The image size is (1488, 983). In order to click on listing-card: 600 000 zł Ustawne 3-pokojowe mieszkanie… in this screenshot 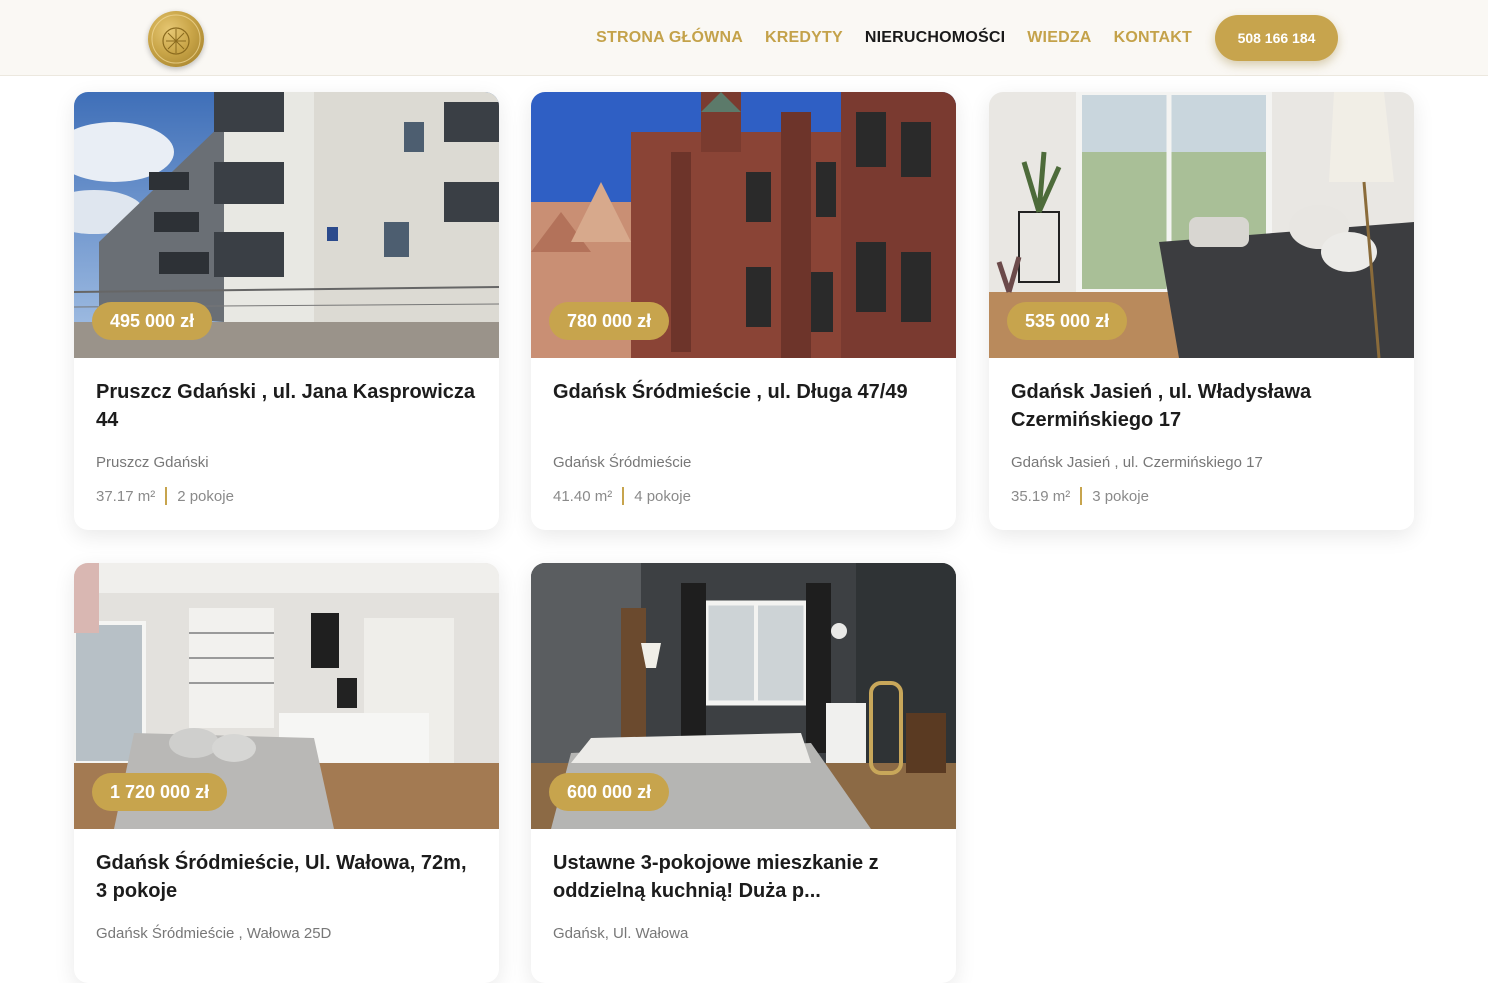, I will do `click(743, 773)`.